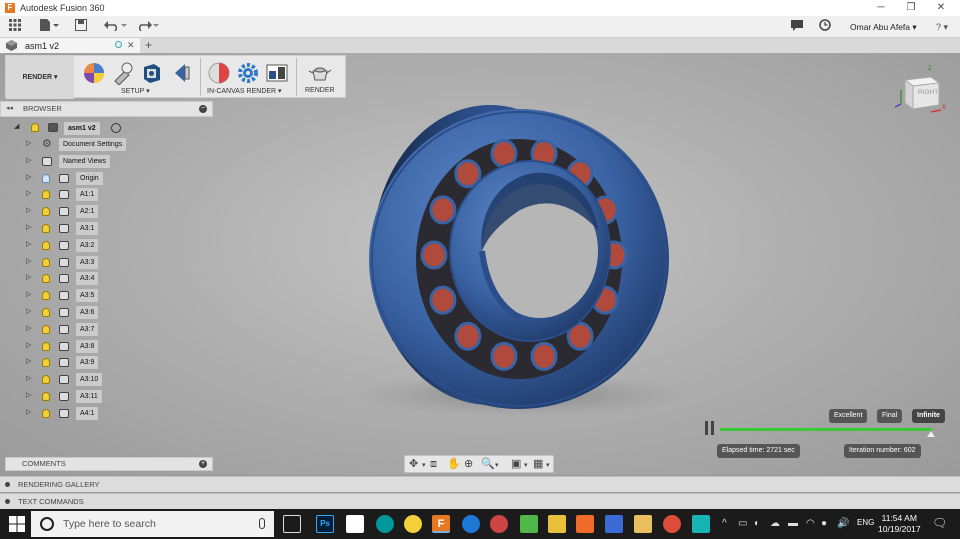  What do you see at coordinates (742, 524) in the screenshot?
I see `tray-app-icon: ▭` at bounding box center [742, 524].